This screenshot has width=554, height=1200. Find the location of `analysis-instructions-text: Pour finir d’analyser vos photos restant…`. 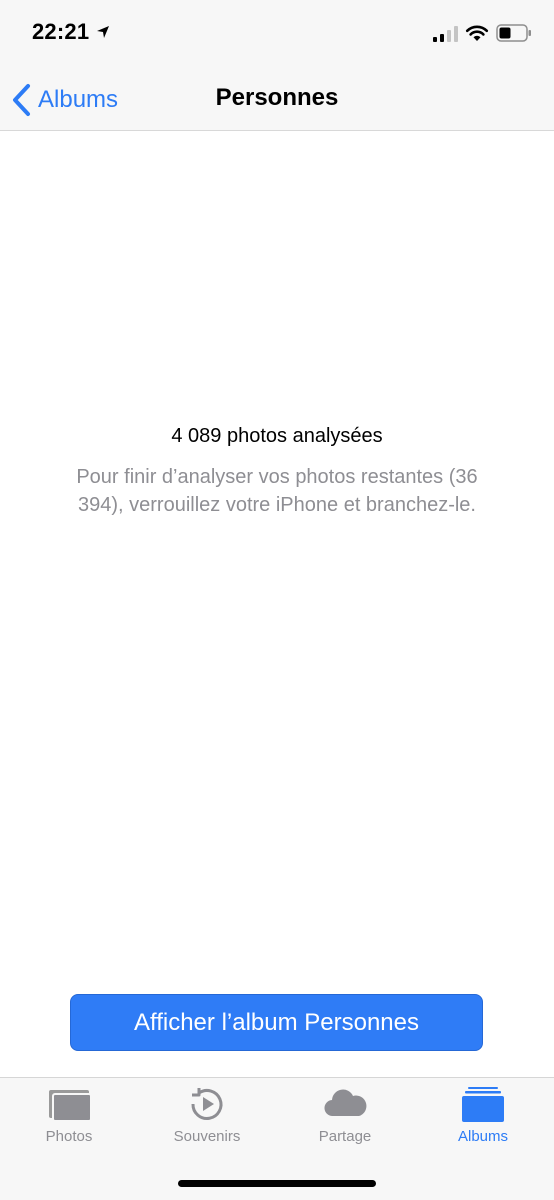

analysis-instructions-text: Pour finir d’analyser vos photos restant… is located at coordinates (277, 491).